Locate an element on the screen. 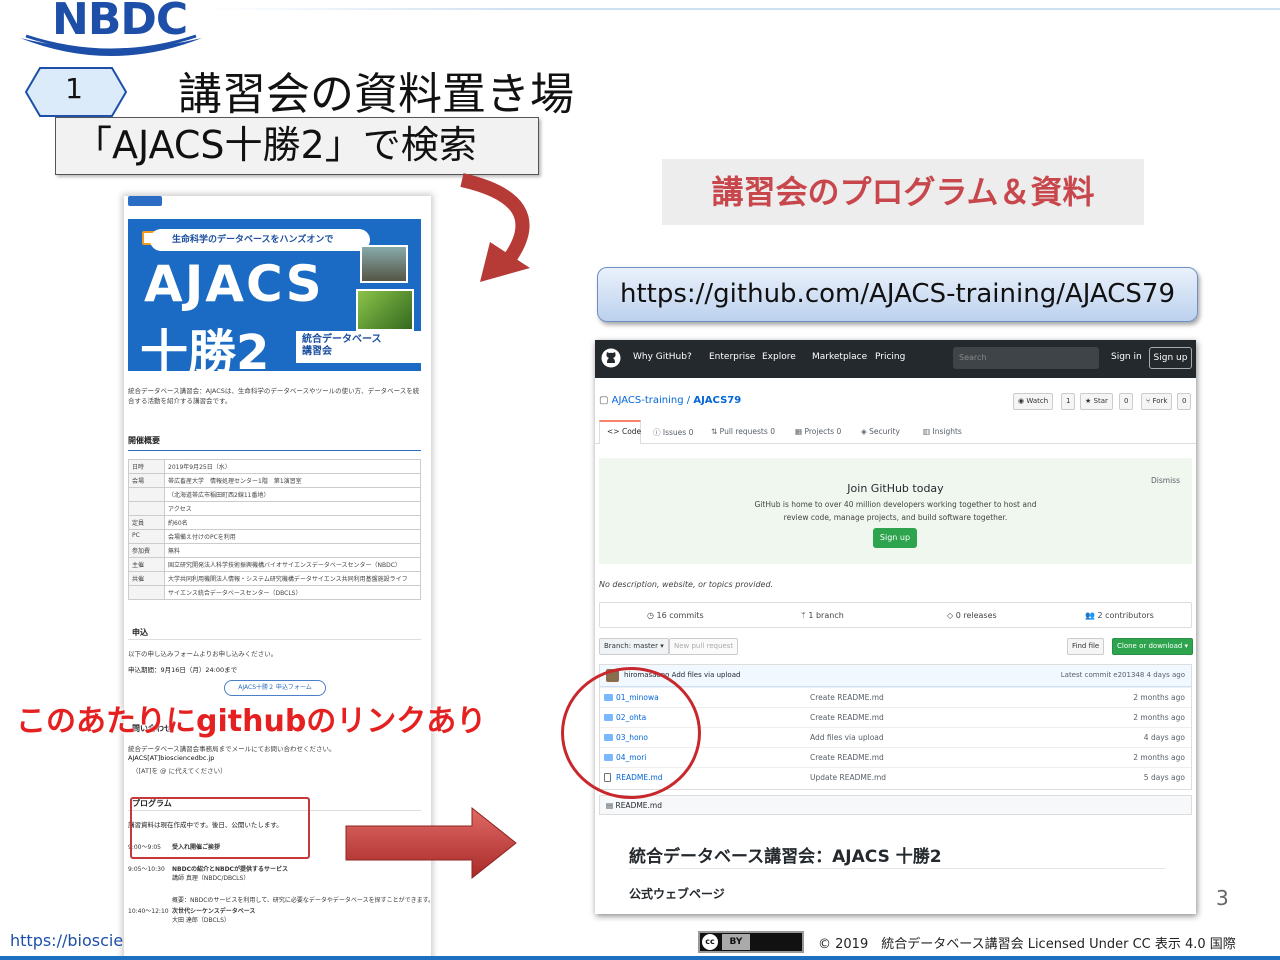 This screenshot has width=1280, height=960. github-logo-icon is located at coordinates (611, 358).